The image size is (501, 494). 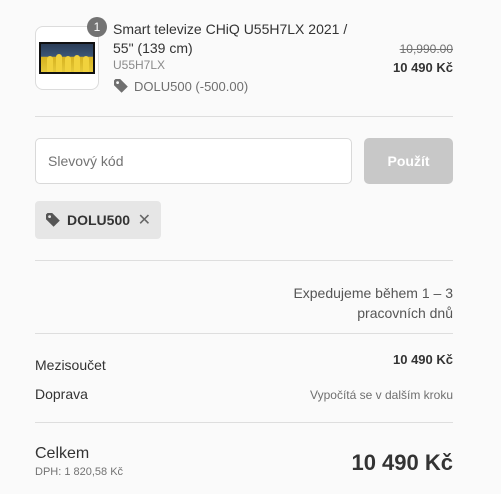 What do you see at coordinates (193, 161) in the screenshot?
I see `discount-code-input` at bounding box center [193, 161].